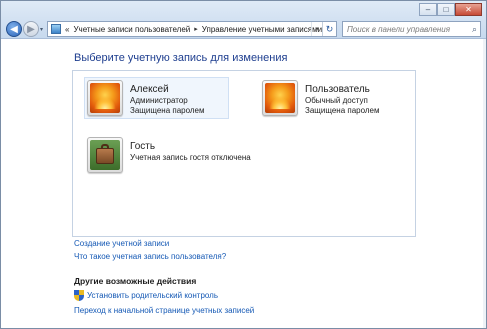  I want to click on maximize-button: □, so click(446, 9).